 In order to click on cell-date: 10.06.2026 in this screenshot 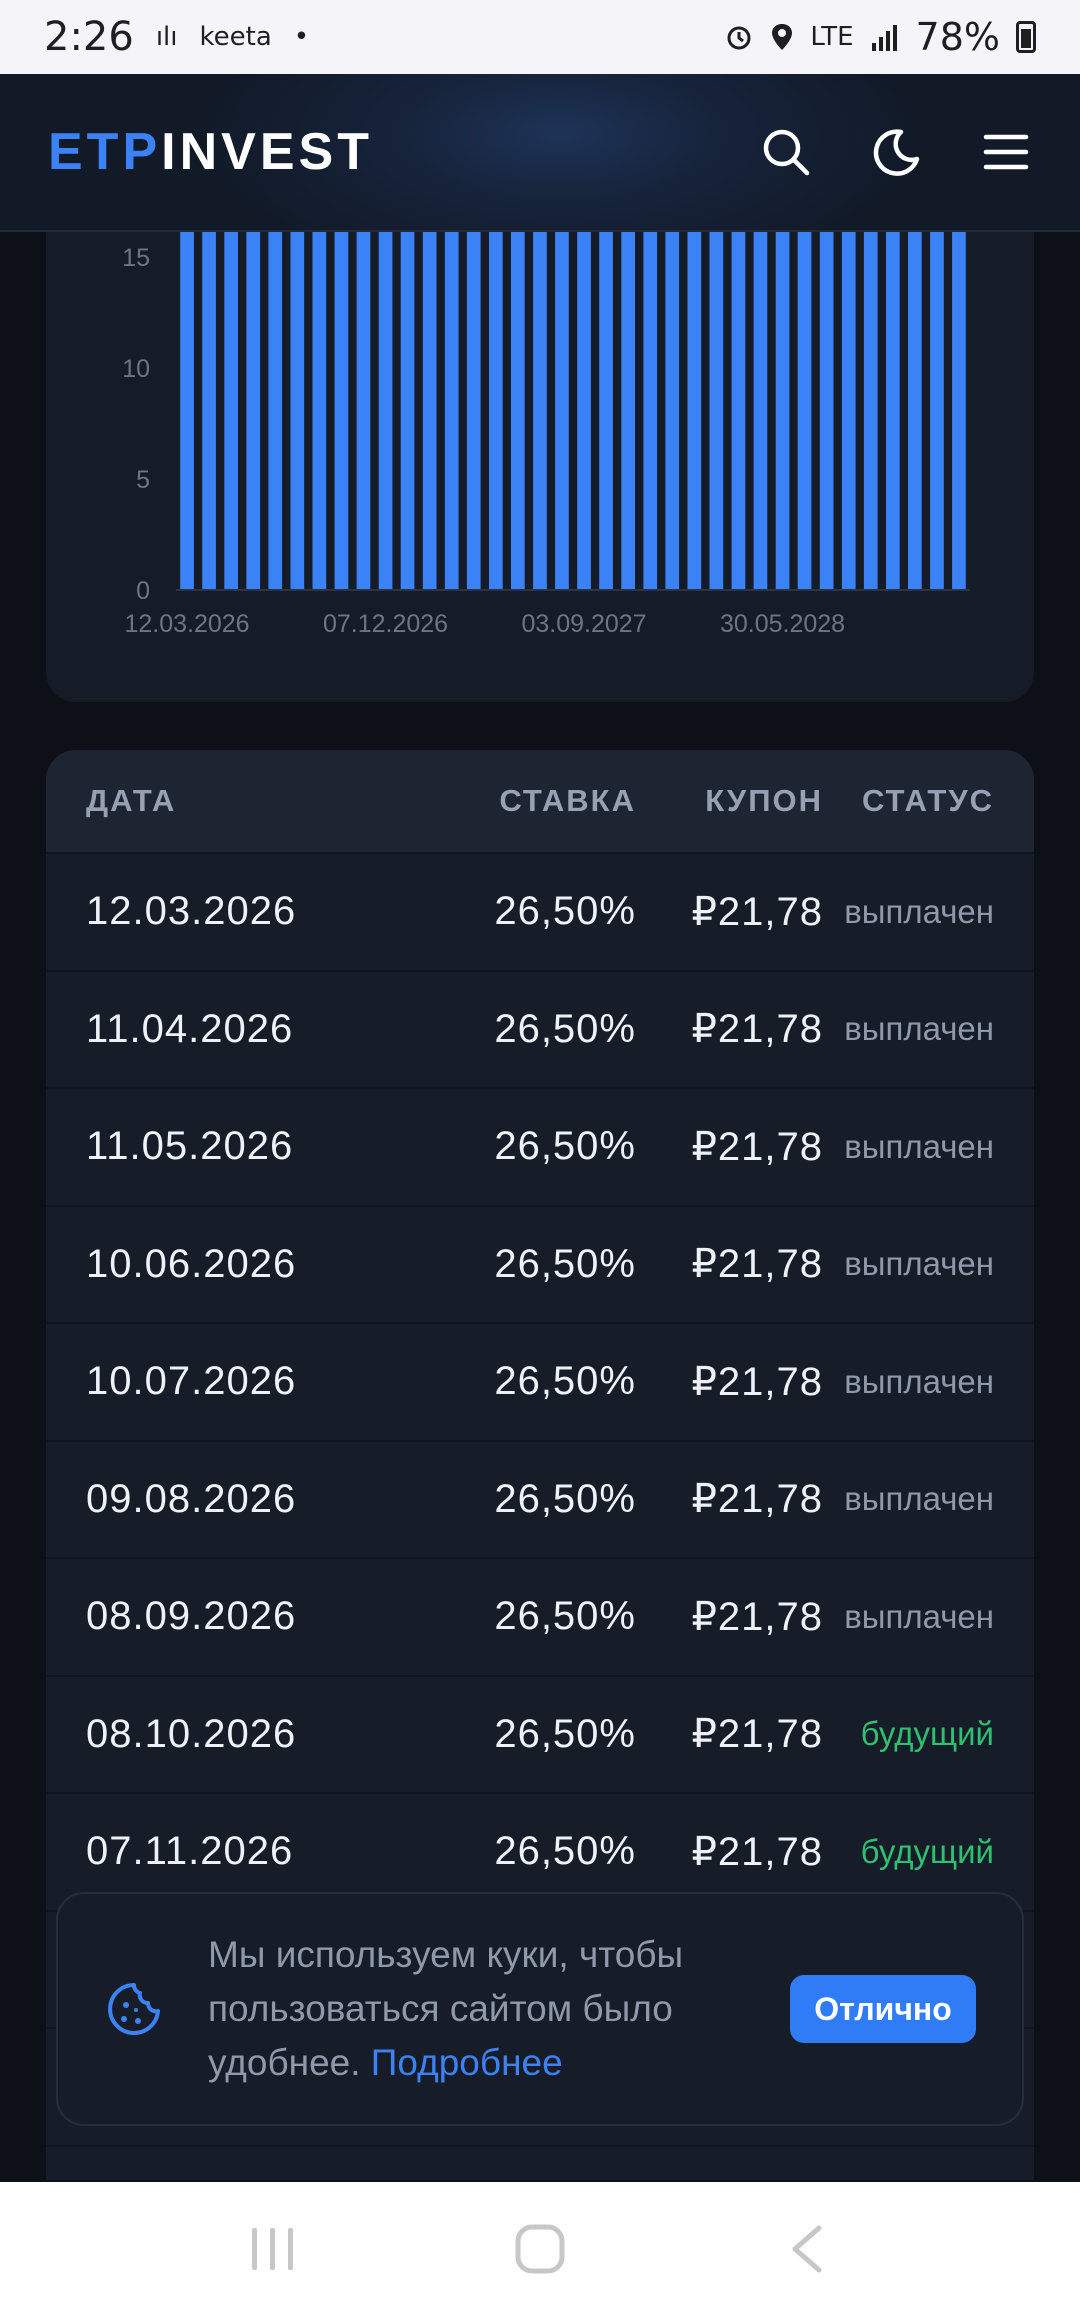, I will do `click(191, 1263)`.